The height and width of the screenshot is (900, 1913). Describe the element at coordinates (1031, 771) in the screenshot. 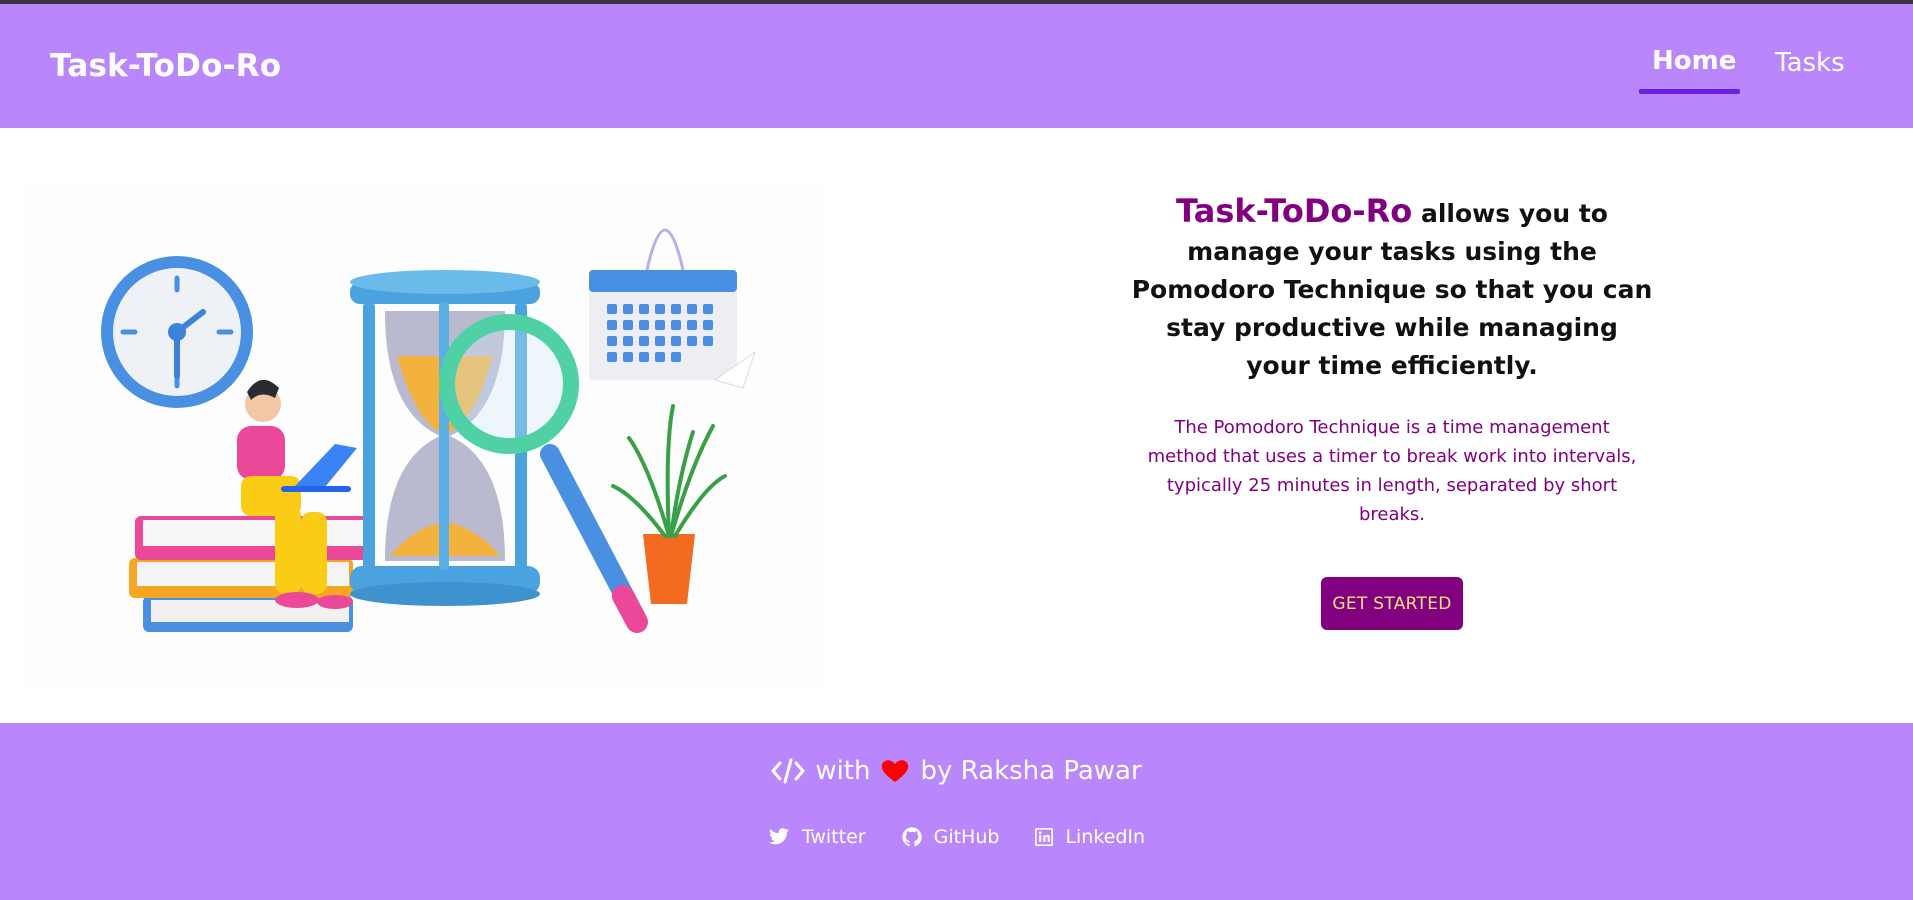

I see `credit-author-text: by Raksha Pawar` at that location.